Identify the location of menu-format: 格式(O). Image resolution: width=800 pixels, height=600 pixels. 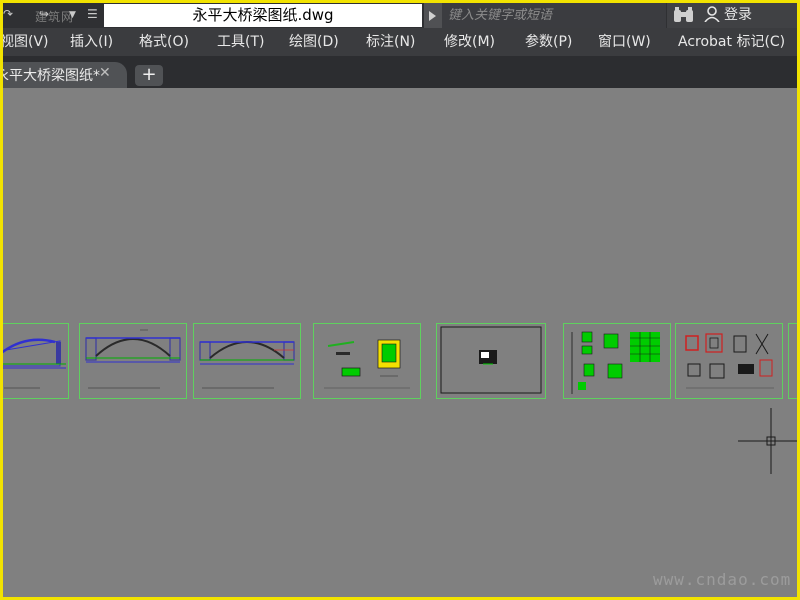
(164, 42).